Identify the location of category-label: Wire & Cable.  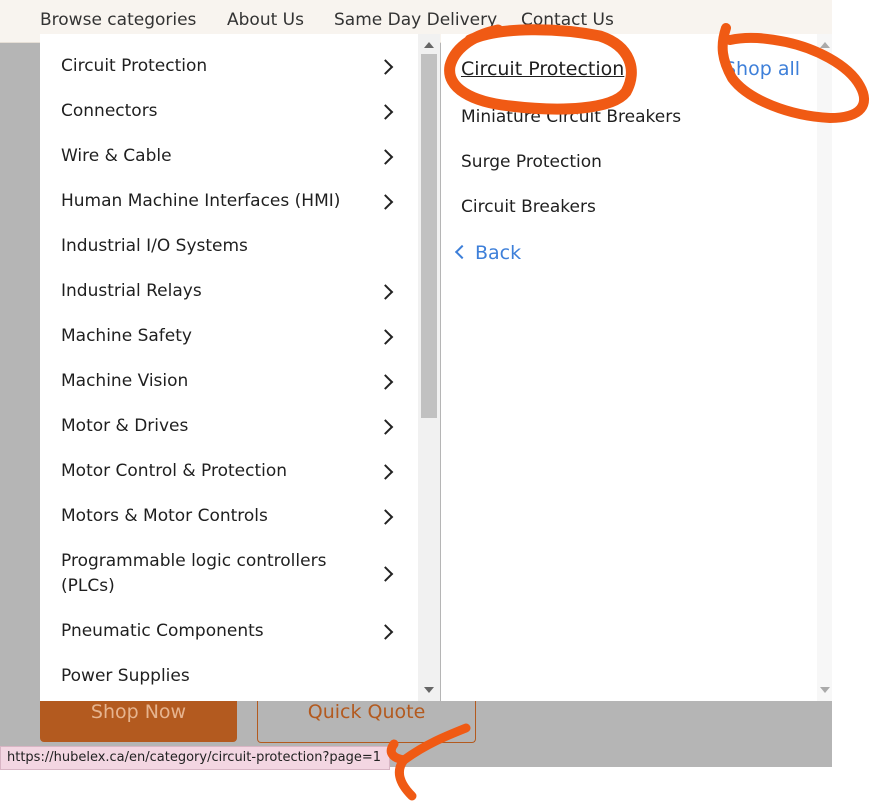
(116, 156).